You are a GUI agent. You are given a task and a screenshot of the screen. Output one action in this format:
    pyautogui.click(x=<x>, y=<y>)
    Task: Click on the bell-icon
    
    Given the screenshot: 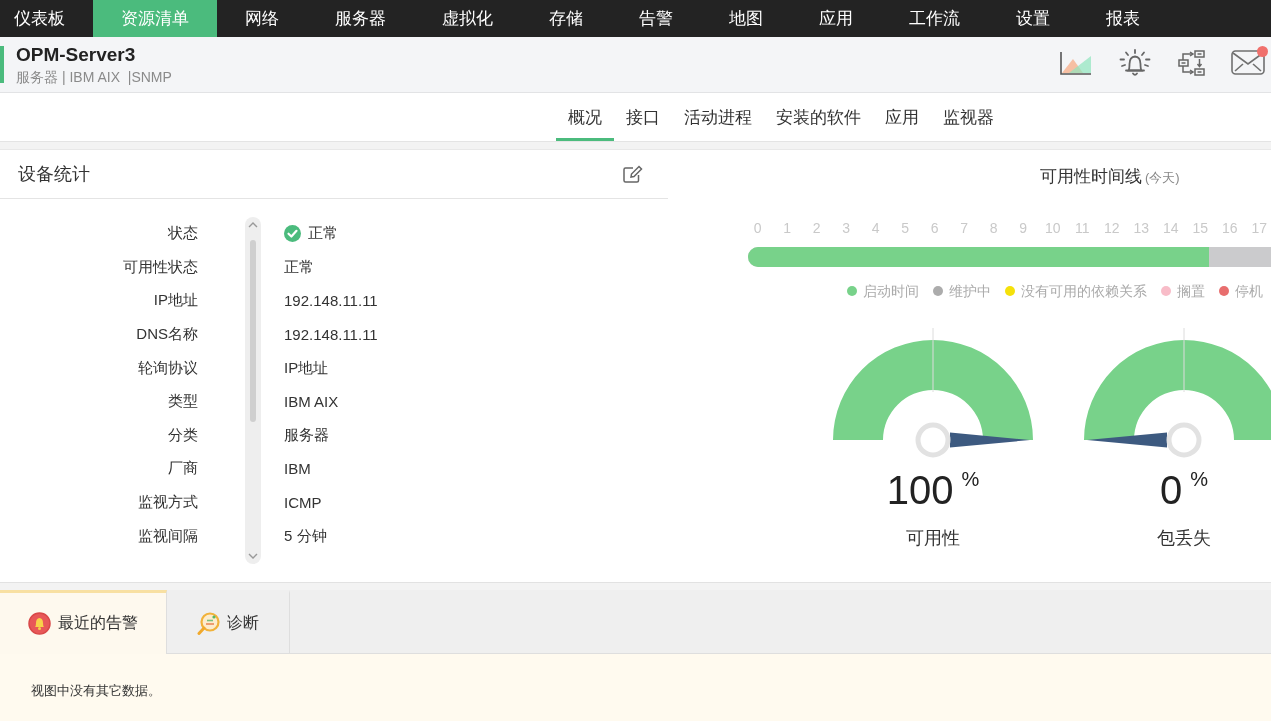 What is the action you would take?
    pyautogui.click(x=39, y=623)
    